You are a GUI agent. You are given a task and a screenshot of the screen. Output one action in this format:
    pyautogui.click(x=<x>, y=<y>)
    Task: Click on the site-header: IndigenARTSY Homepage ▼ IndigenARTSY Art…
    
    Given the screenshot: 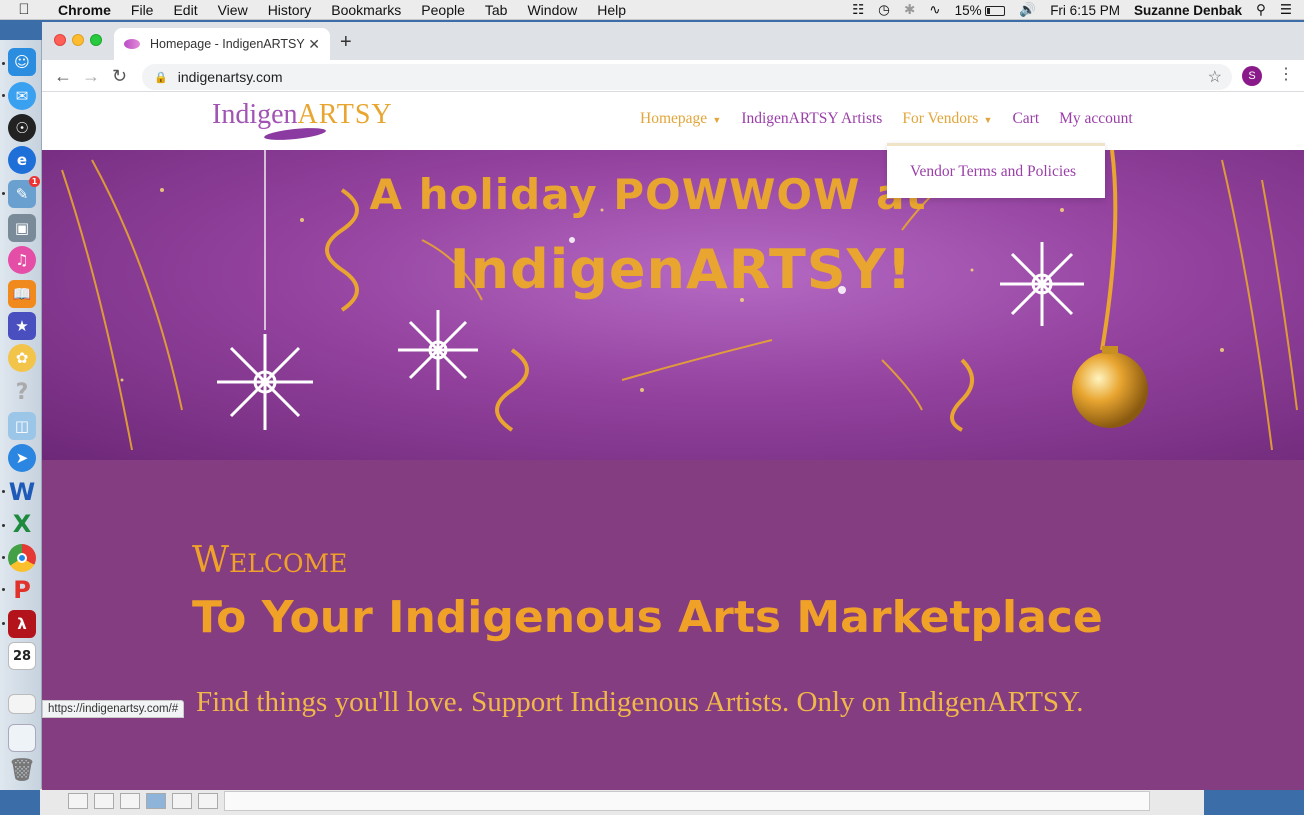 What is the action you would take?
    pyautogui.click(x=673, y=121)
    